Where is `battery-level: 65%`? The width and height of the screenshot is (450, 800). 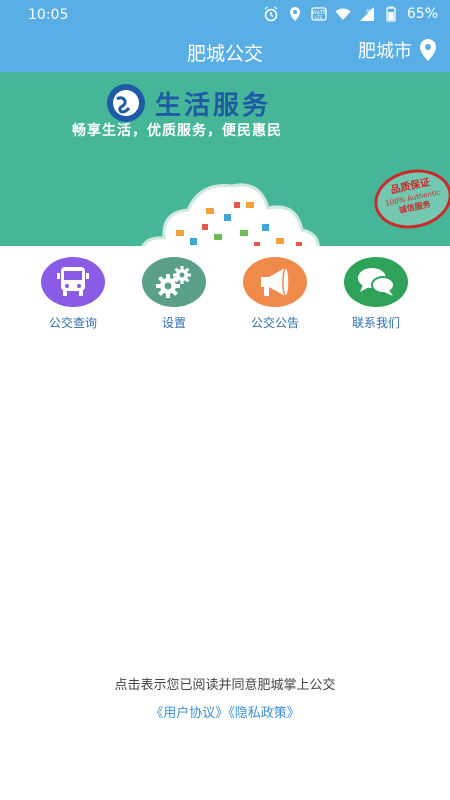 battery-level: 65% is located at coordinates (422, 14).